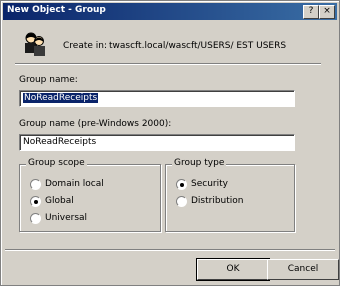 The height and width of the screenshot is (286, 340). I want to click on title-bar: New Object - Group ? ×, so click(170, 11).